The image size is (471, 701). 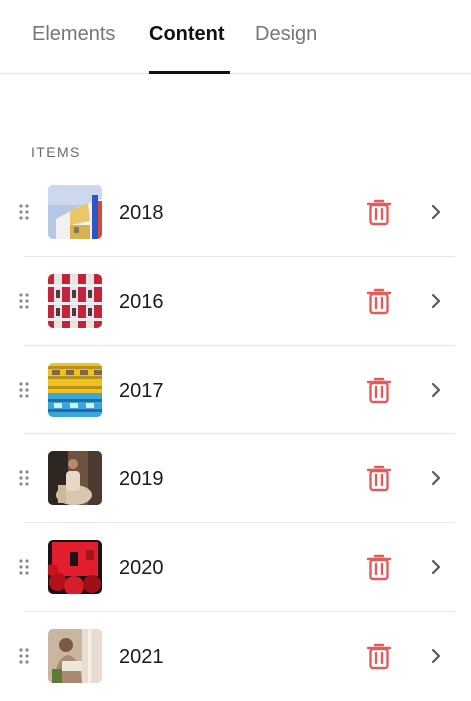 What do you see at coordinates (235, 390) in the screenshot?
I see `list-item: 2017` at bounding box center [235, 390].